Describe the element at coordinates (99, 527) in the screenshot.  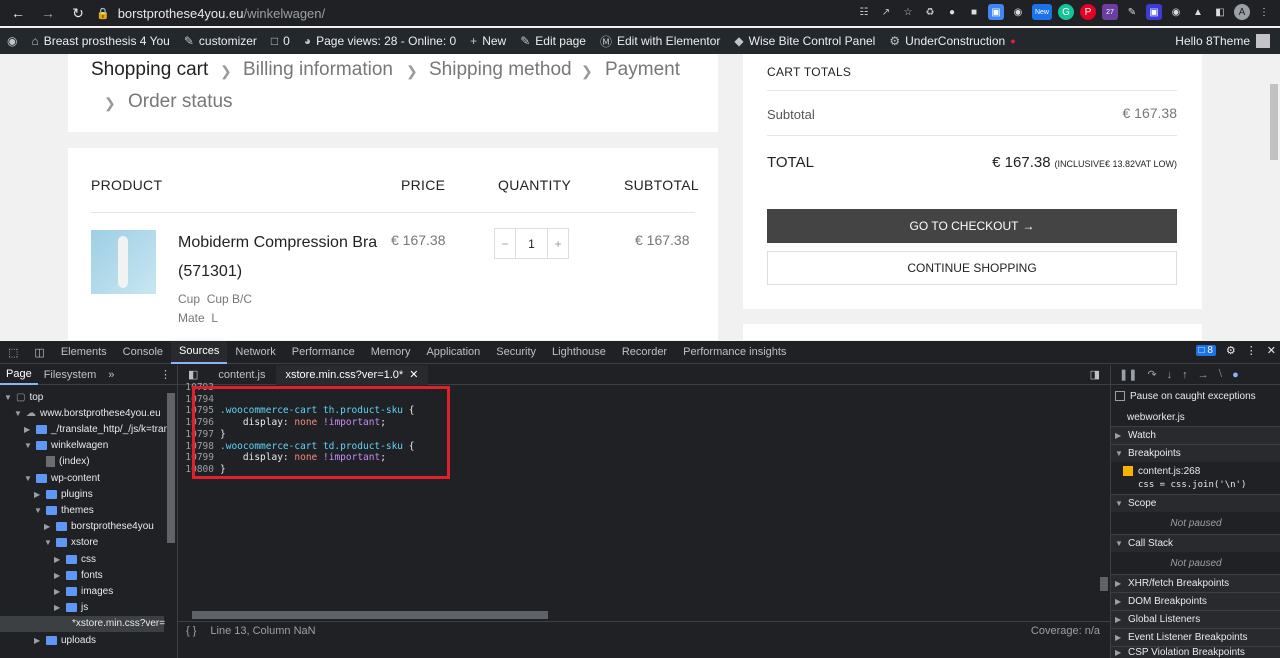
I see `tree-item: ▶ borstprothese4you` at that location.